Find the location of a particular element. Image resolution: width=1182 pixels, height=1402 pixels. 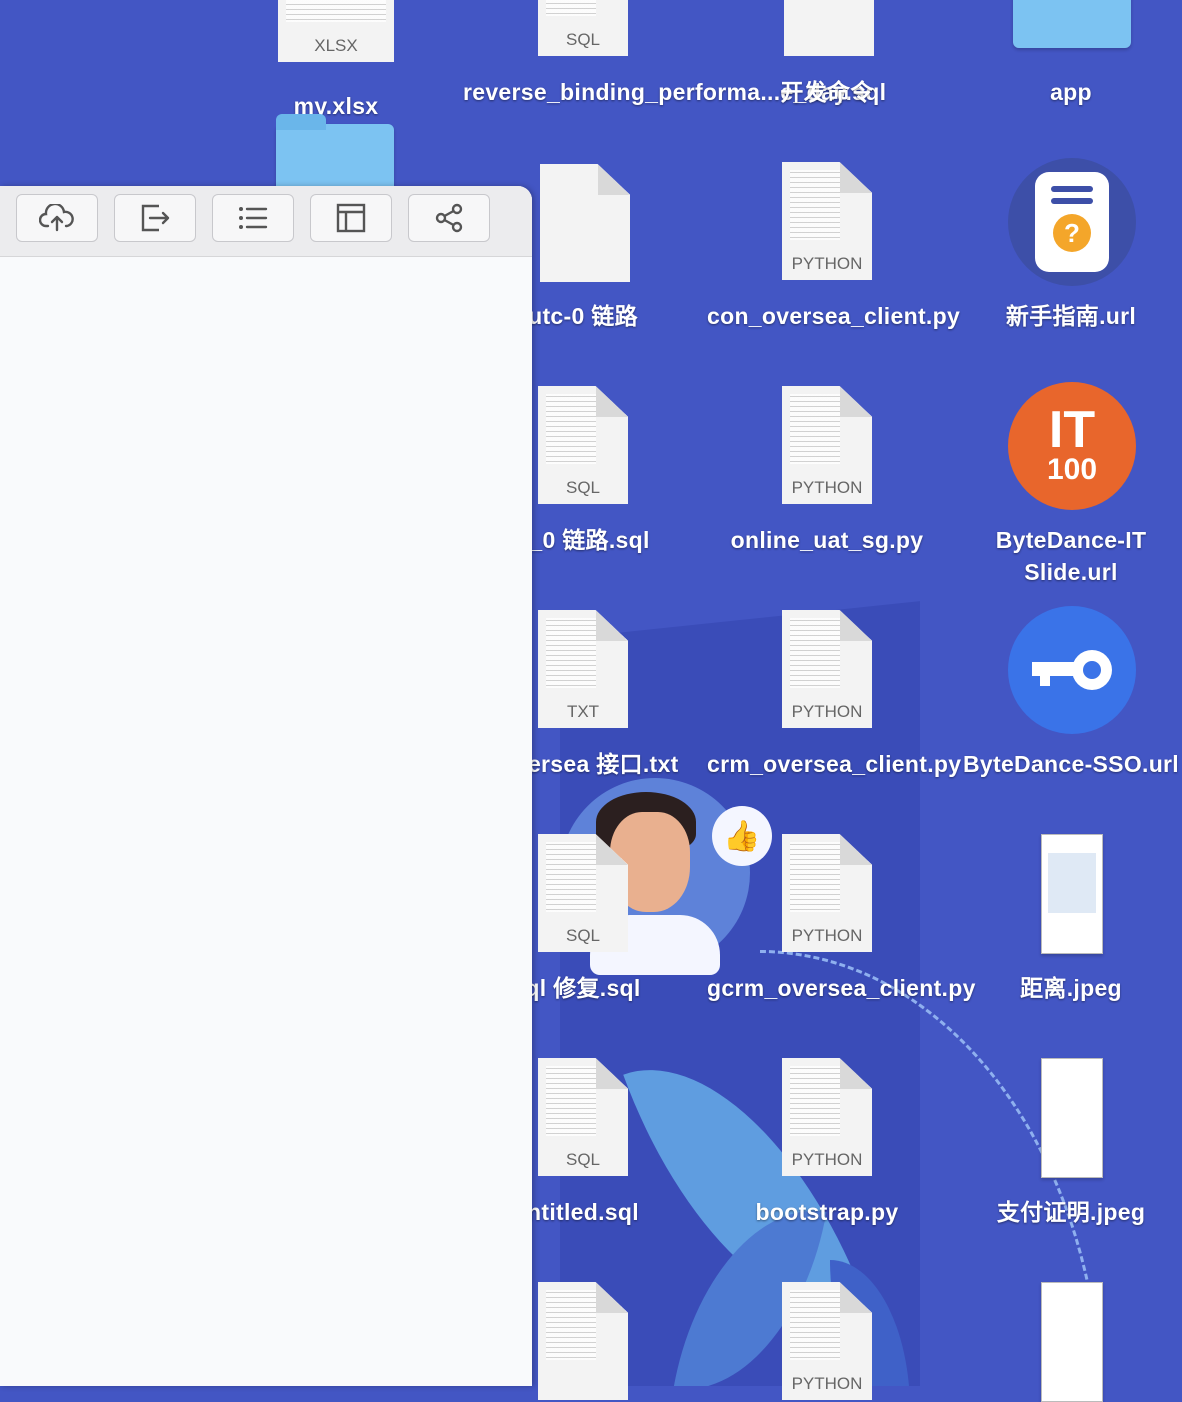

cloud-upload-icon is located at coordinates (56, 218).